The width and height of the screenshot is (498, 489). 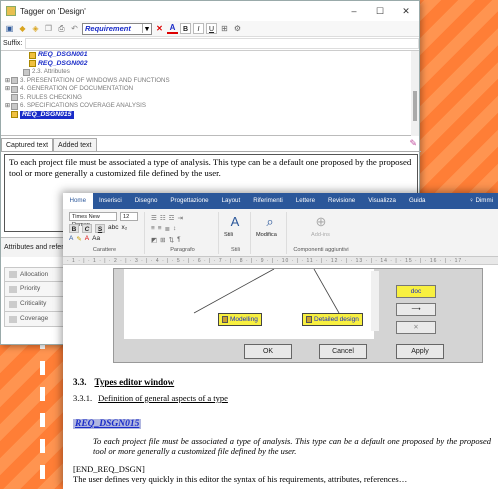 I want to click on tree-item: REQ_DSGN002, so click(x=207, y=64).